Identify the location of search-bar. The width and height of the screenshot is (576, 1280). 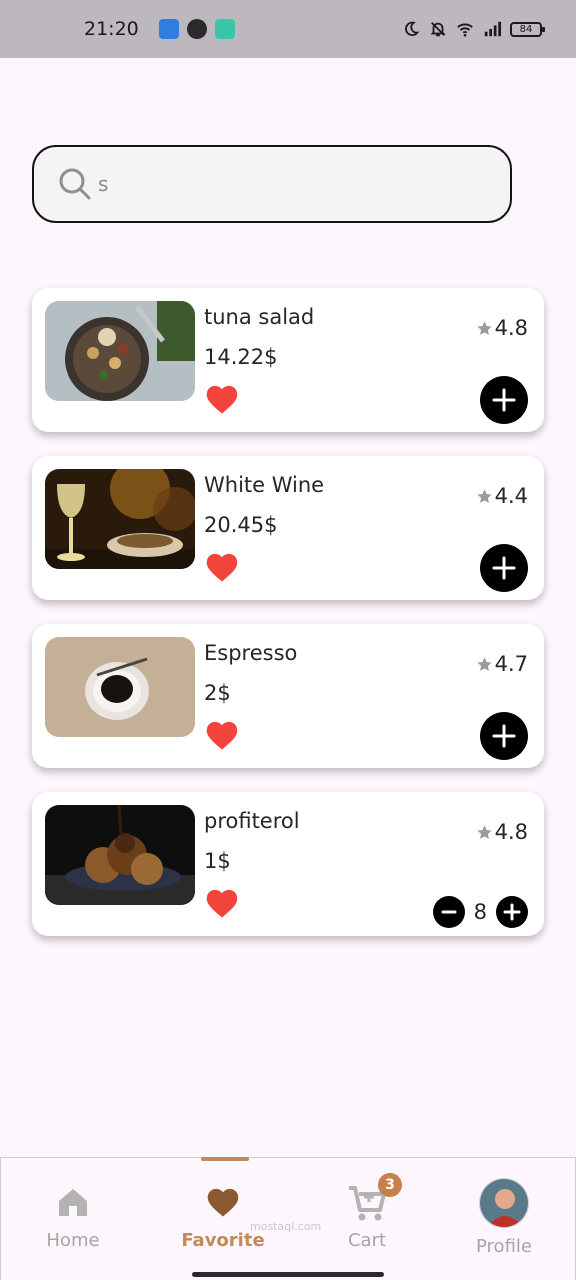
(272, 184).